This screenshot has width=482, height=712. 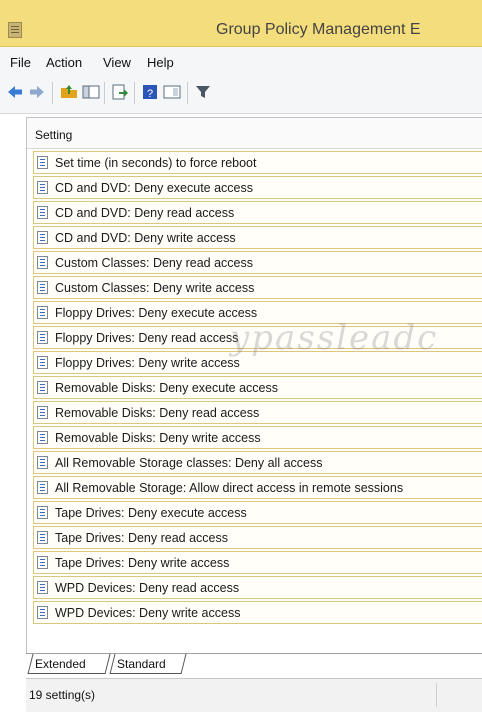 I want to click on tab-extended: Extended, so click(x=69, y=664).